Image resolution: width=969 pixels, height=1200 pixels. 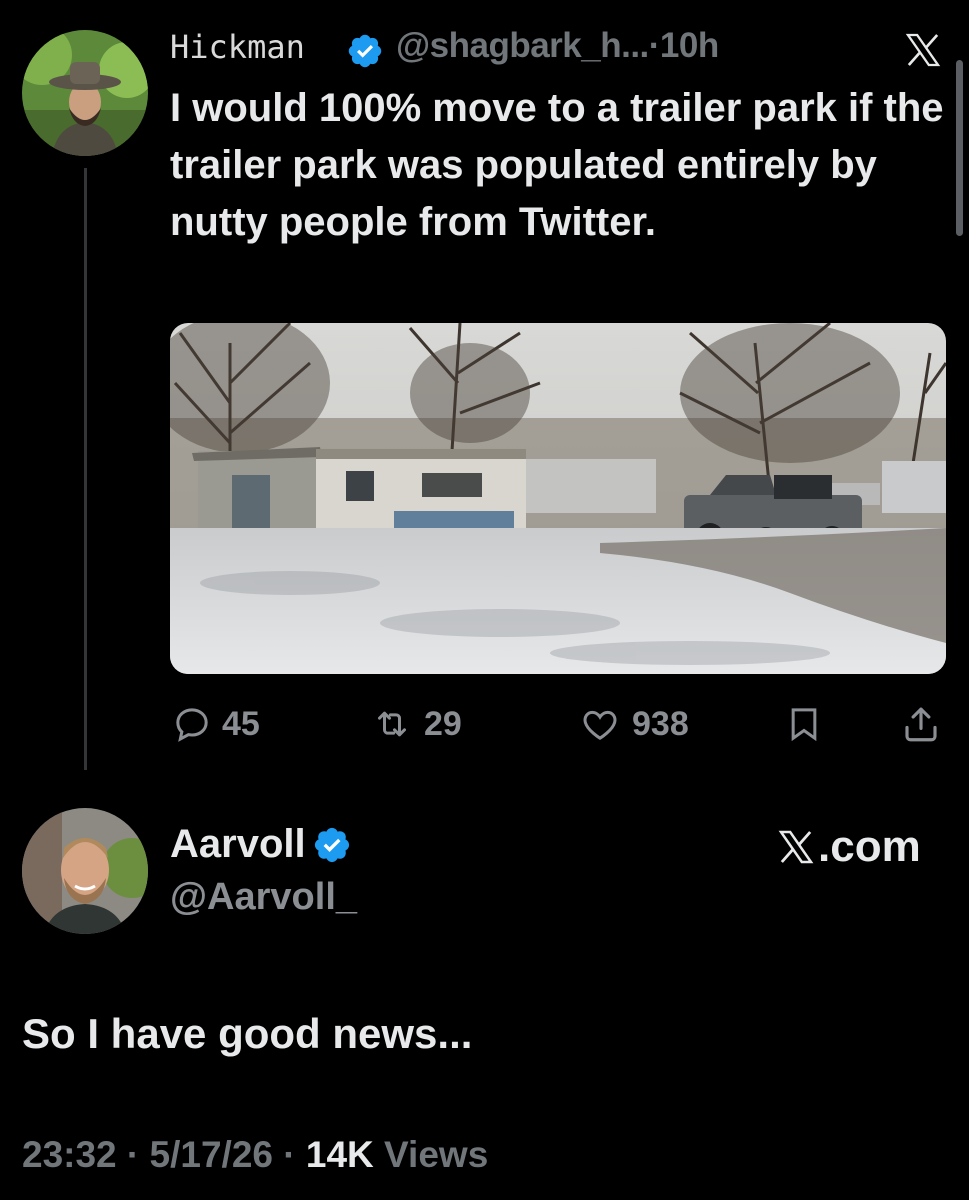 What do you see at coordinates (85, 93) in the screenshot?
I see `avatar-hickman` at bounding box center [85, 93].